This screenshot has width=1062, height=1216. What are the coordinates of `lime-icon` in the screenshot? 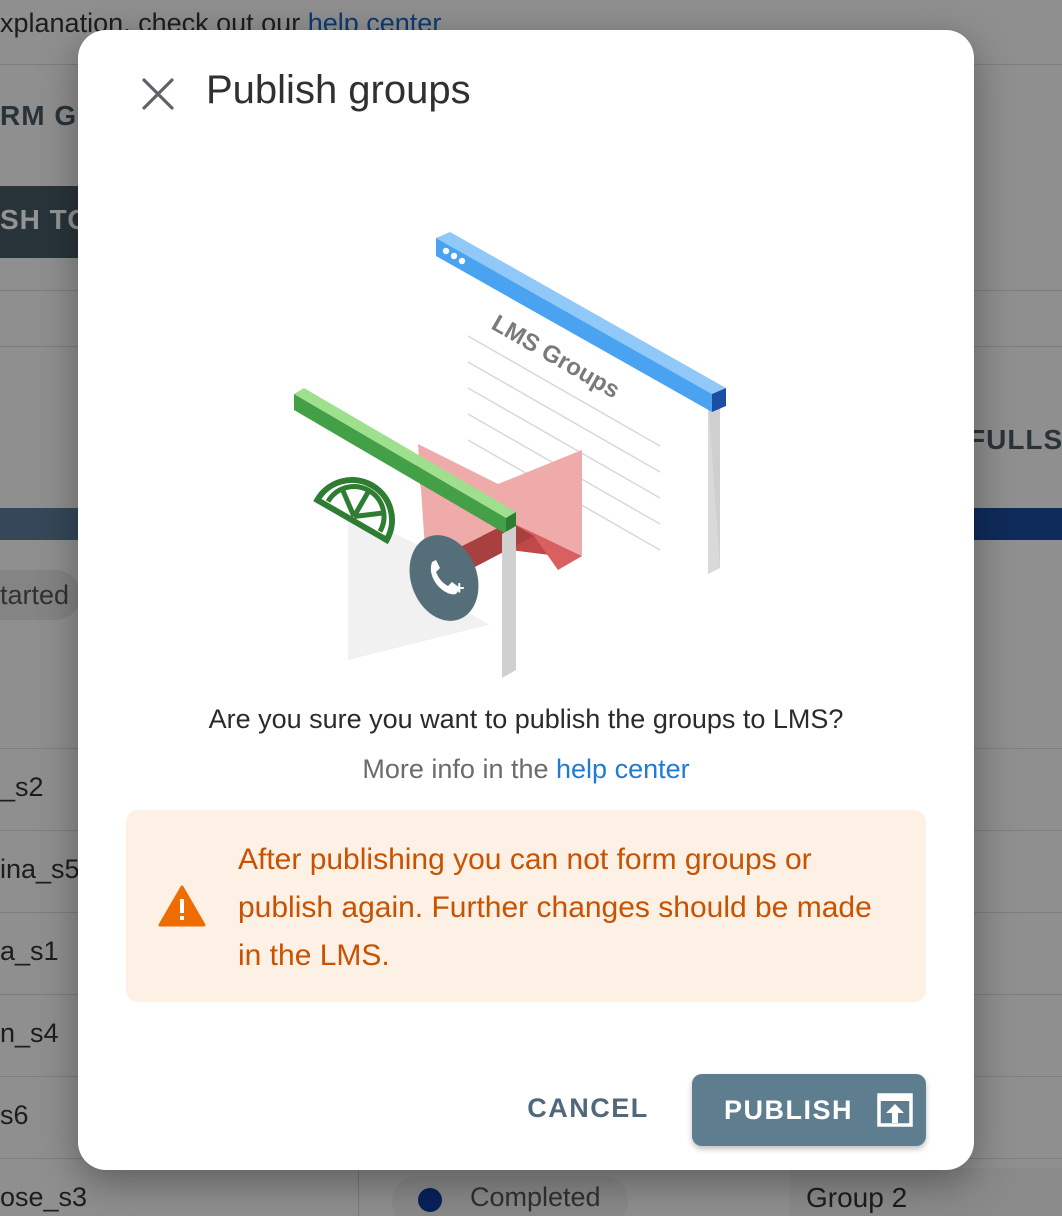 It's located at (354, 511).